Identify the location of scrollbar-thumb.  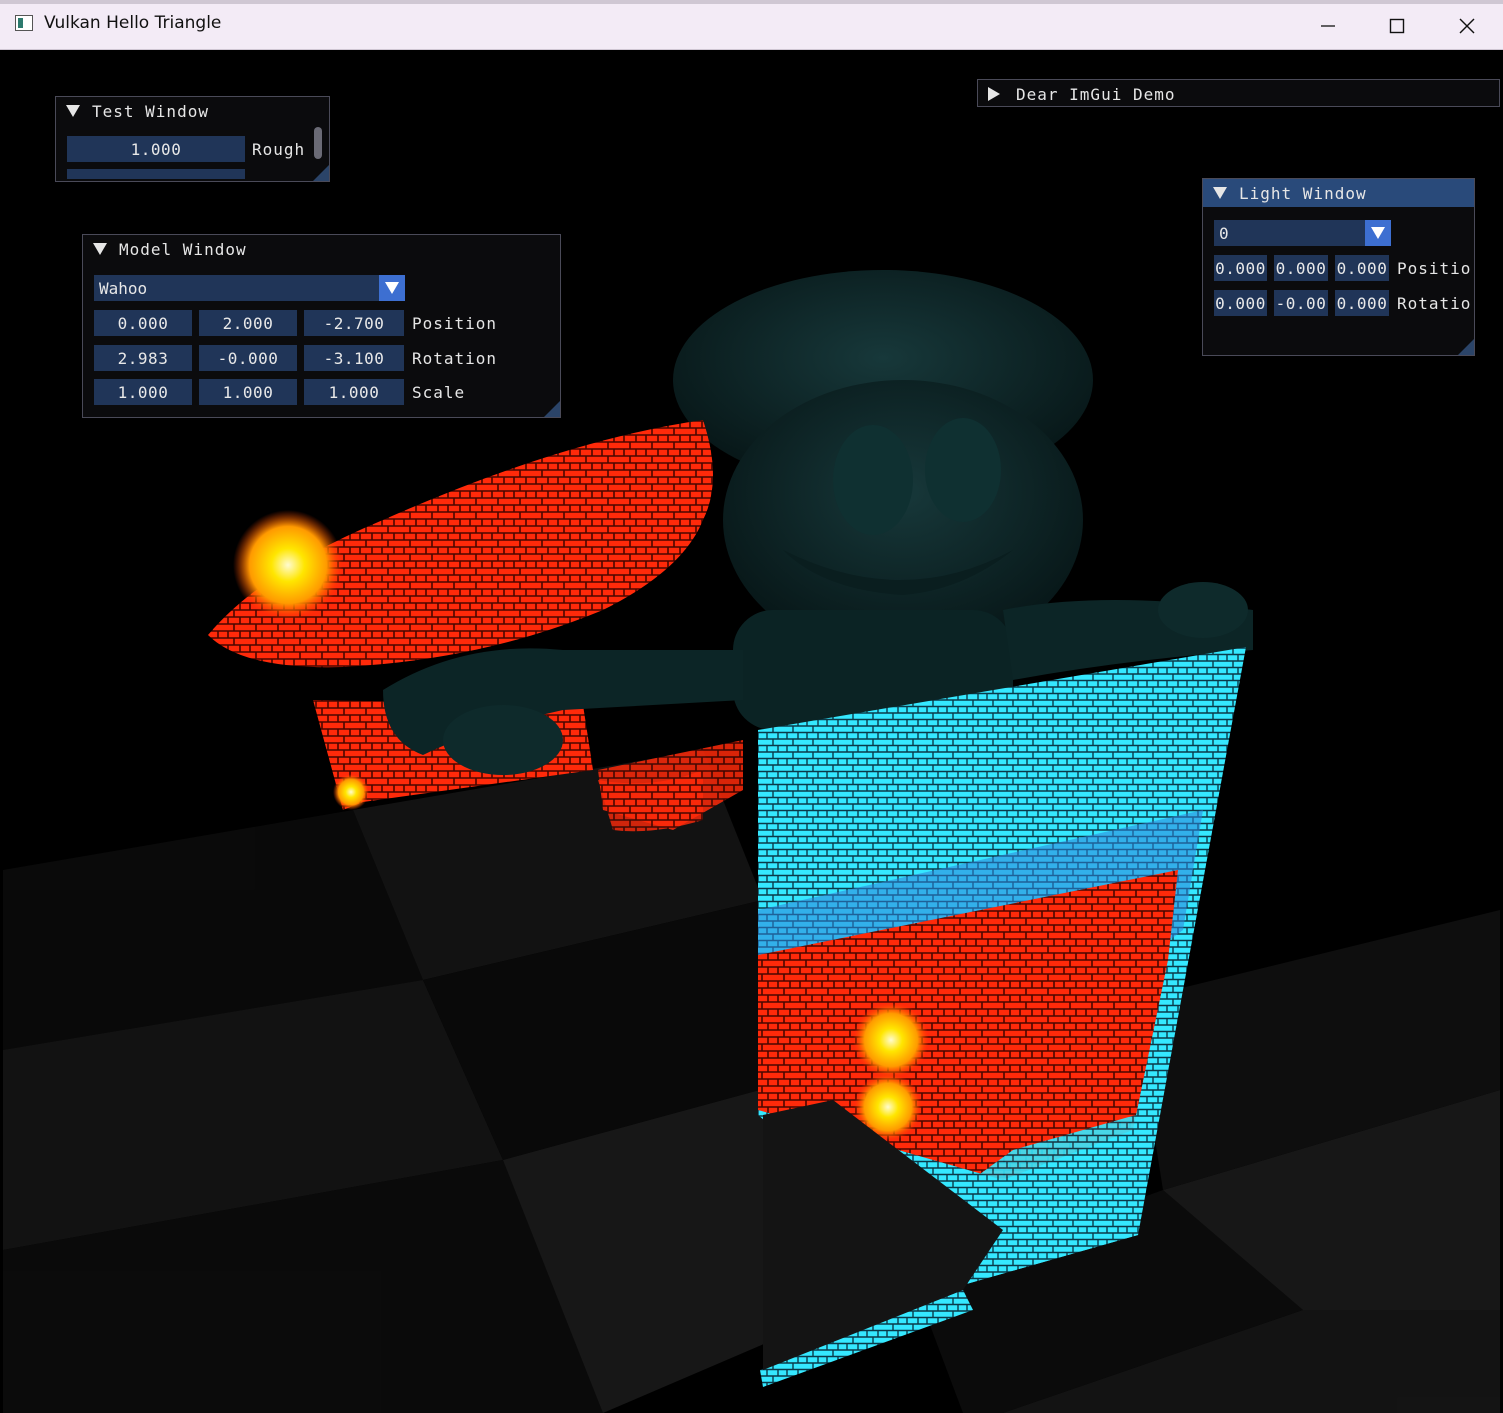
(318, 143).